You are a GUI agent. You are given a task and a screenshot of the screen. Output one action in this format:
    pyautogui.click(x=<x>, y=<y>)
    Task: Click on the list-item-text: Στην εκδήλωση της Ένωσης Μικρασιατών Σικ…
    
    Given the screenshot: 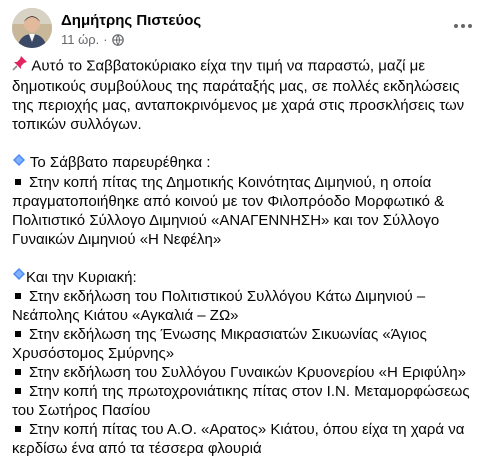 What is the action you would take?
    pyautogui.click(x=219, y=344)
    